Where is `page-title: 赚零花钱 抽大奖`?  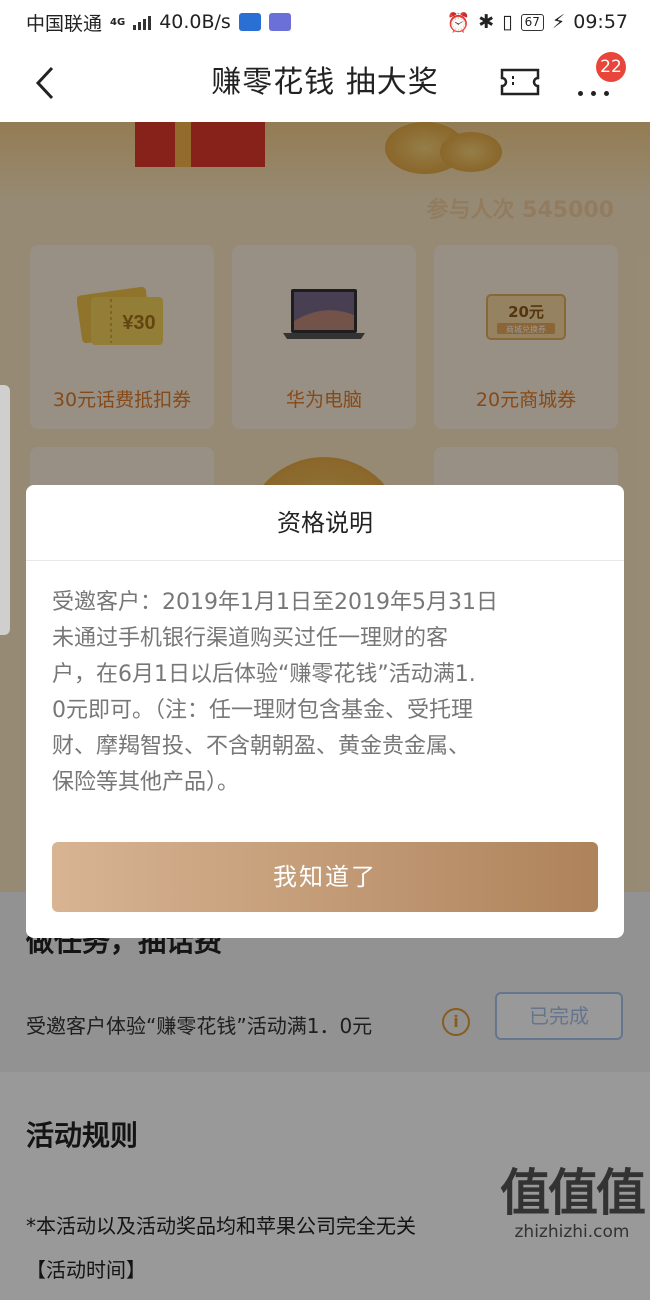
page-title: 赚零花钱 抽大奖 is located at coordinates (325, 82).